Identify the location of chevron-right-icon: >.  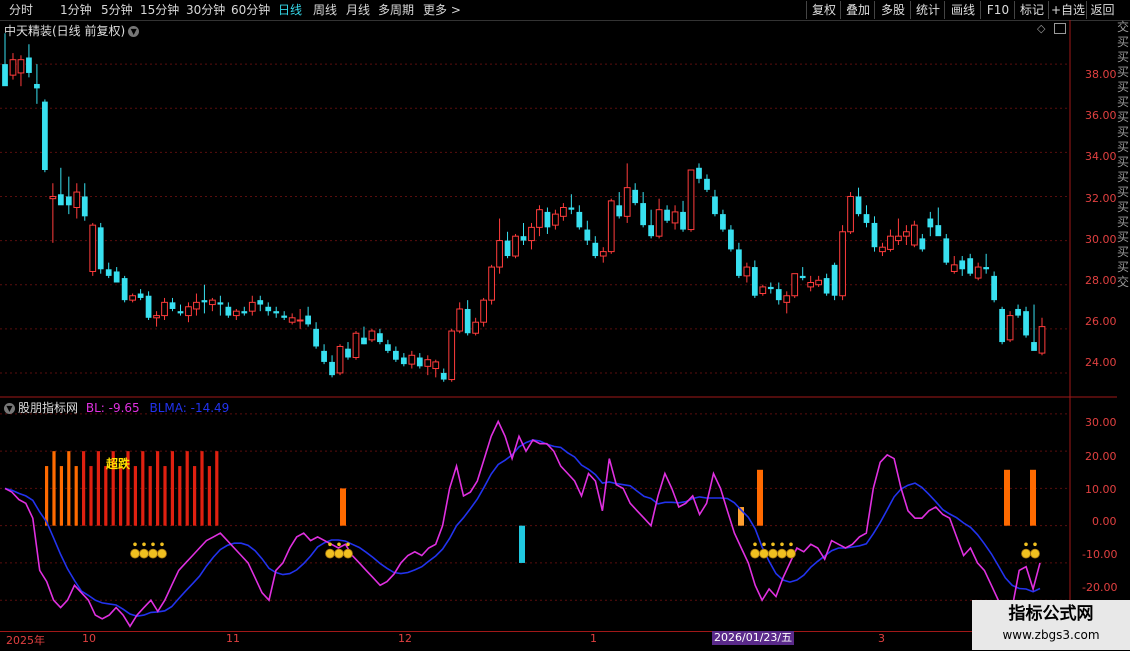
(455, 10).